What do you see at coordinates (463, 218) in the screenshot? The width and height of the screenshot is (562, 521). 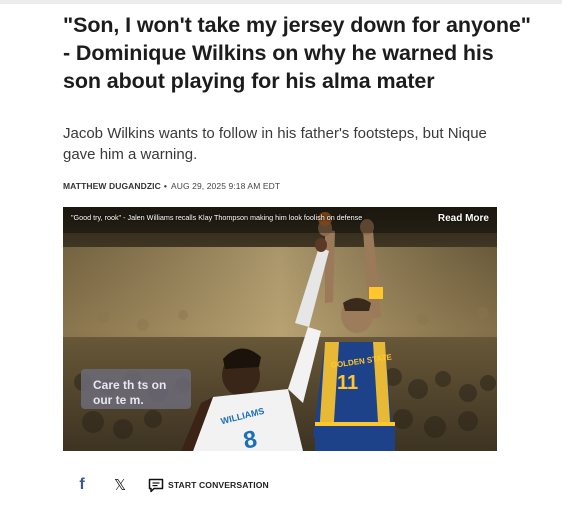 I see `read-more-link: Read More` at bounding box center [463, 218].